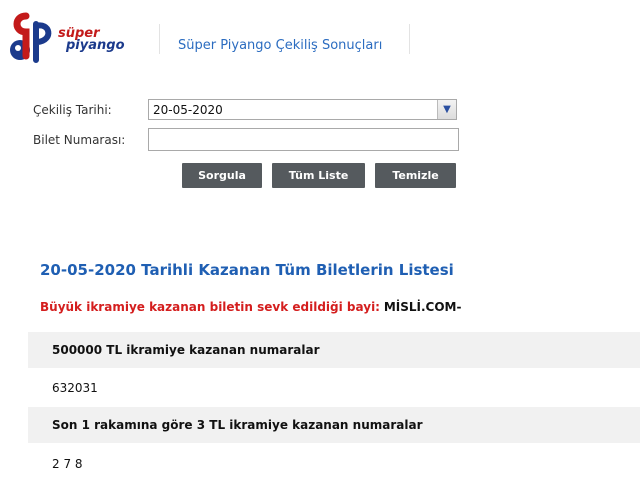  I want to click on query-button: Sorgula, so click(222, 175).